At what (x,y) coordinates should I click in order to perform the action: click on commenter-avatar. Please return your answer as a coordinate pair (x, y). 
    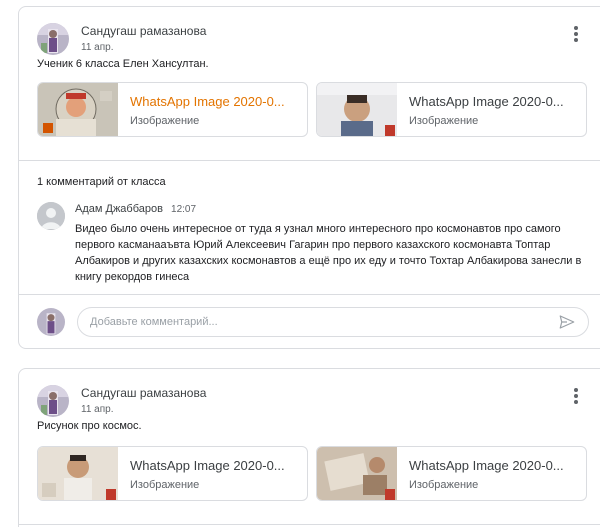
    Looking at the image, I should click on (51, 216).